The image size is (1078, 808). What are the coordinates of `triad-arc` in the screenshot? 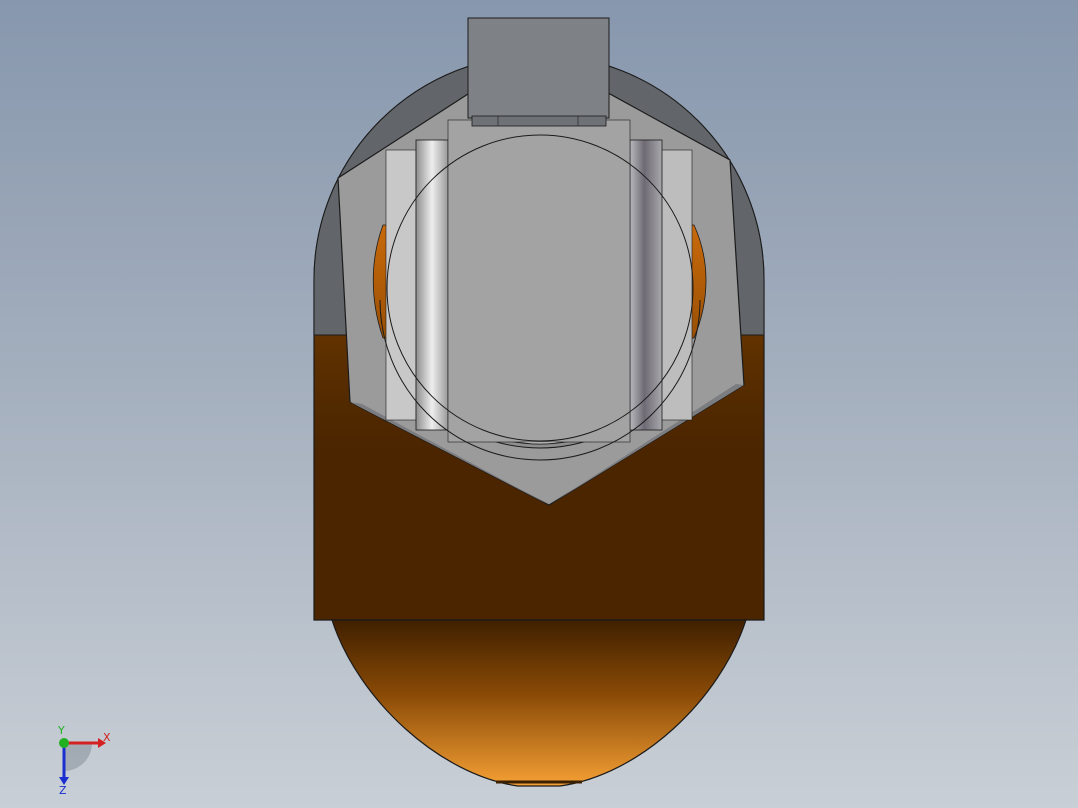 It's located at (78, 757).